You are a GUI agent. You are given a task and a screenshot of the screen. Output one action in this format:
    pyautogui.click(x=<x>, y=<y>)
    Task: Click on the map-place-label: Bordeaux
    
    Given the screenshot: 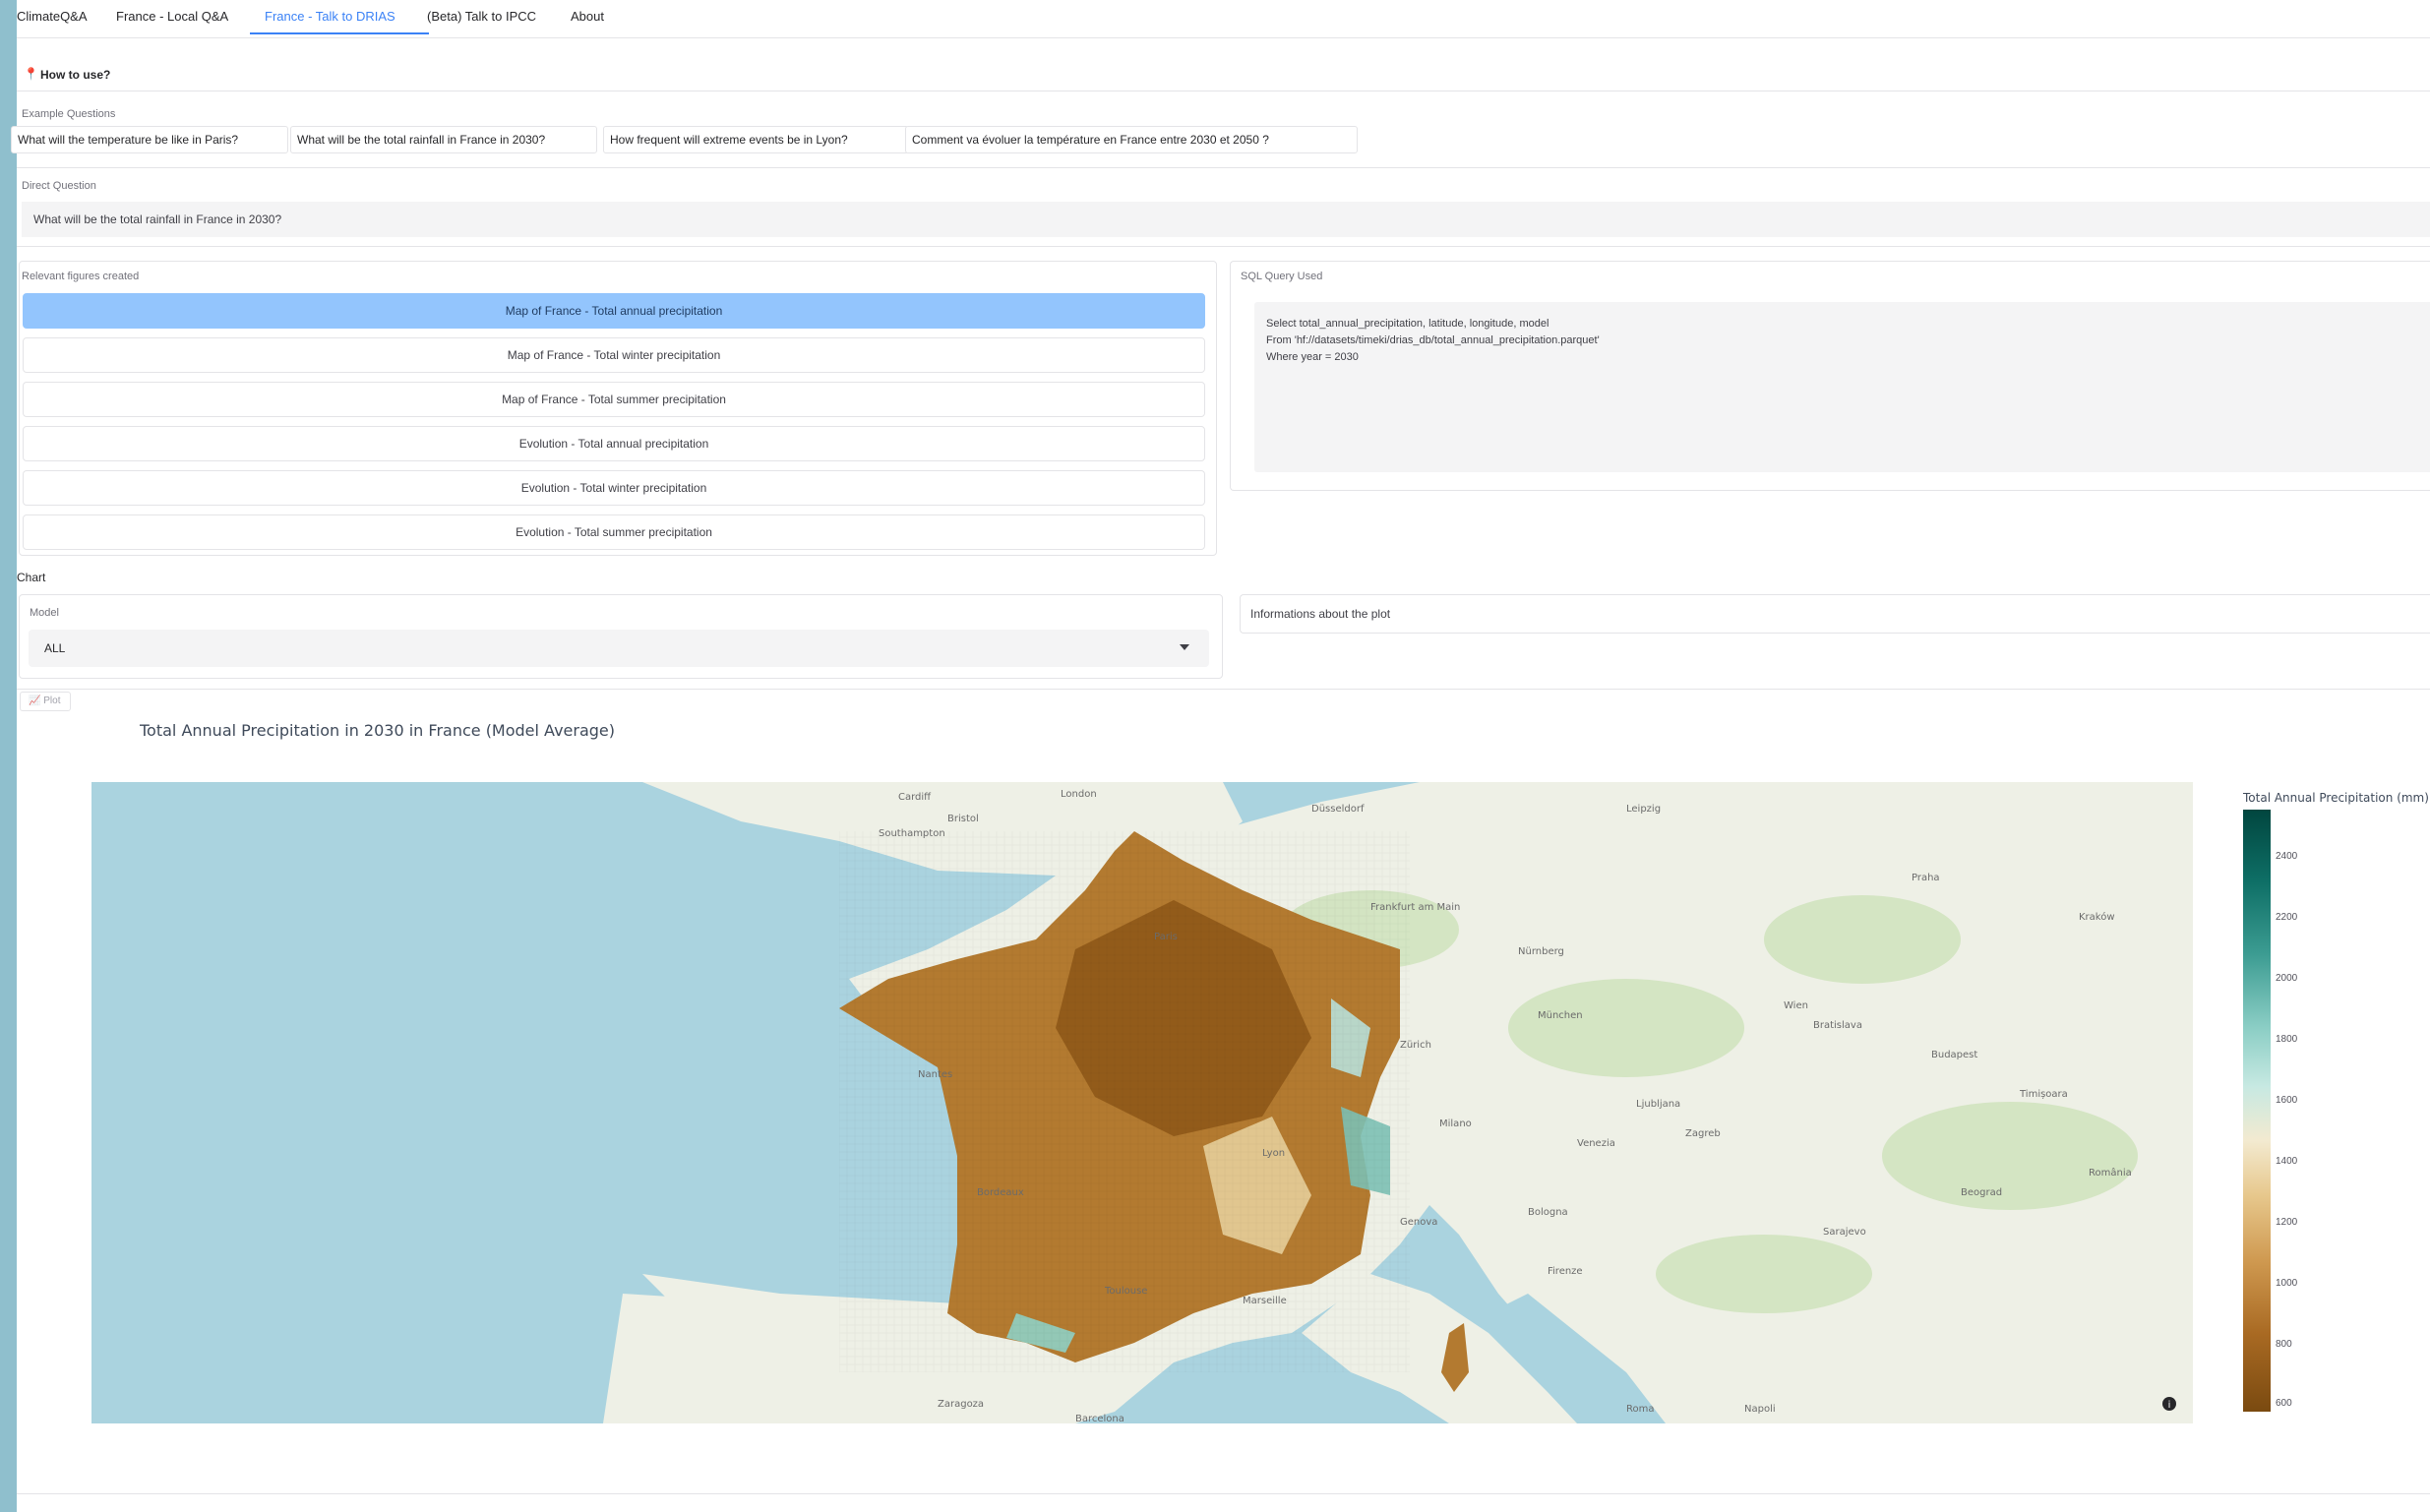 What is the action you would take?
    pyautogui.click(x=1000, y=1192)
    